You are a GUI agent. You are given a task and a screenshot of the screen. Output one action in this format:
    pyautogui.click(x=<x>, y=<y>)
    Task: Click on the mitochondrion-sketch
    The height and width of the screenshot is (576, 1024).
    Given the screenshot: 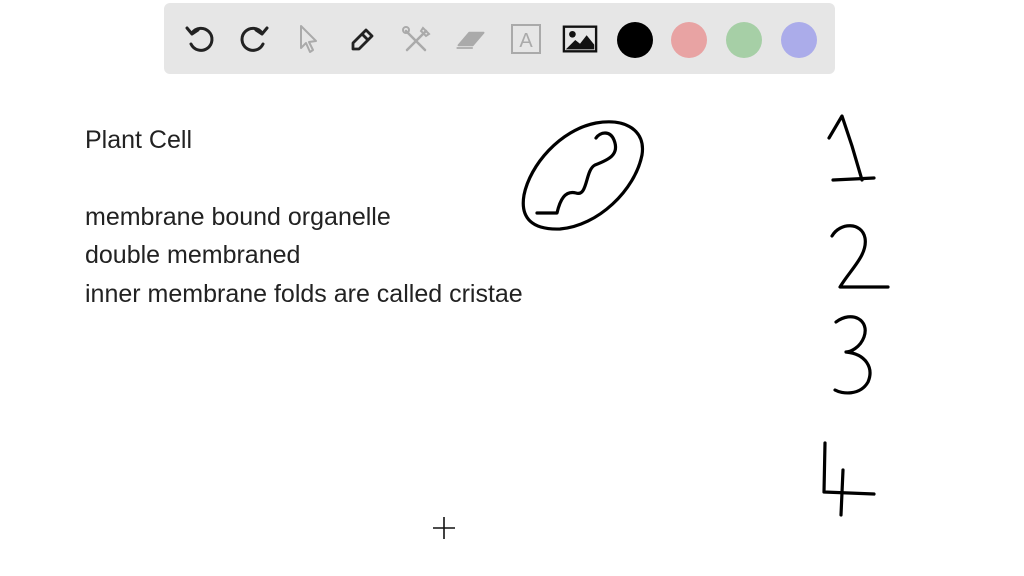 What is the action you would take?
    pyautogui.click(x=583, y=175)
    